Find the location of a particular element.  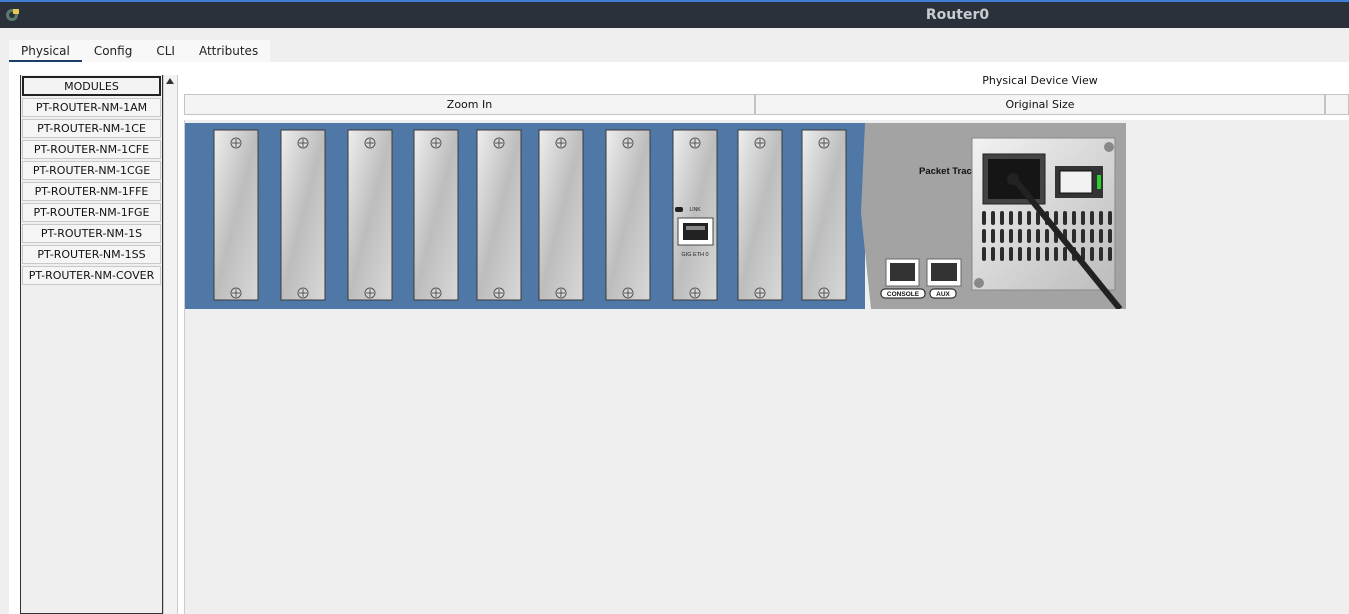

zoom-out-button is located at coordinates (1337, 104).